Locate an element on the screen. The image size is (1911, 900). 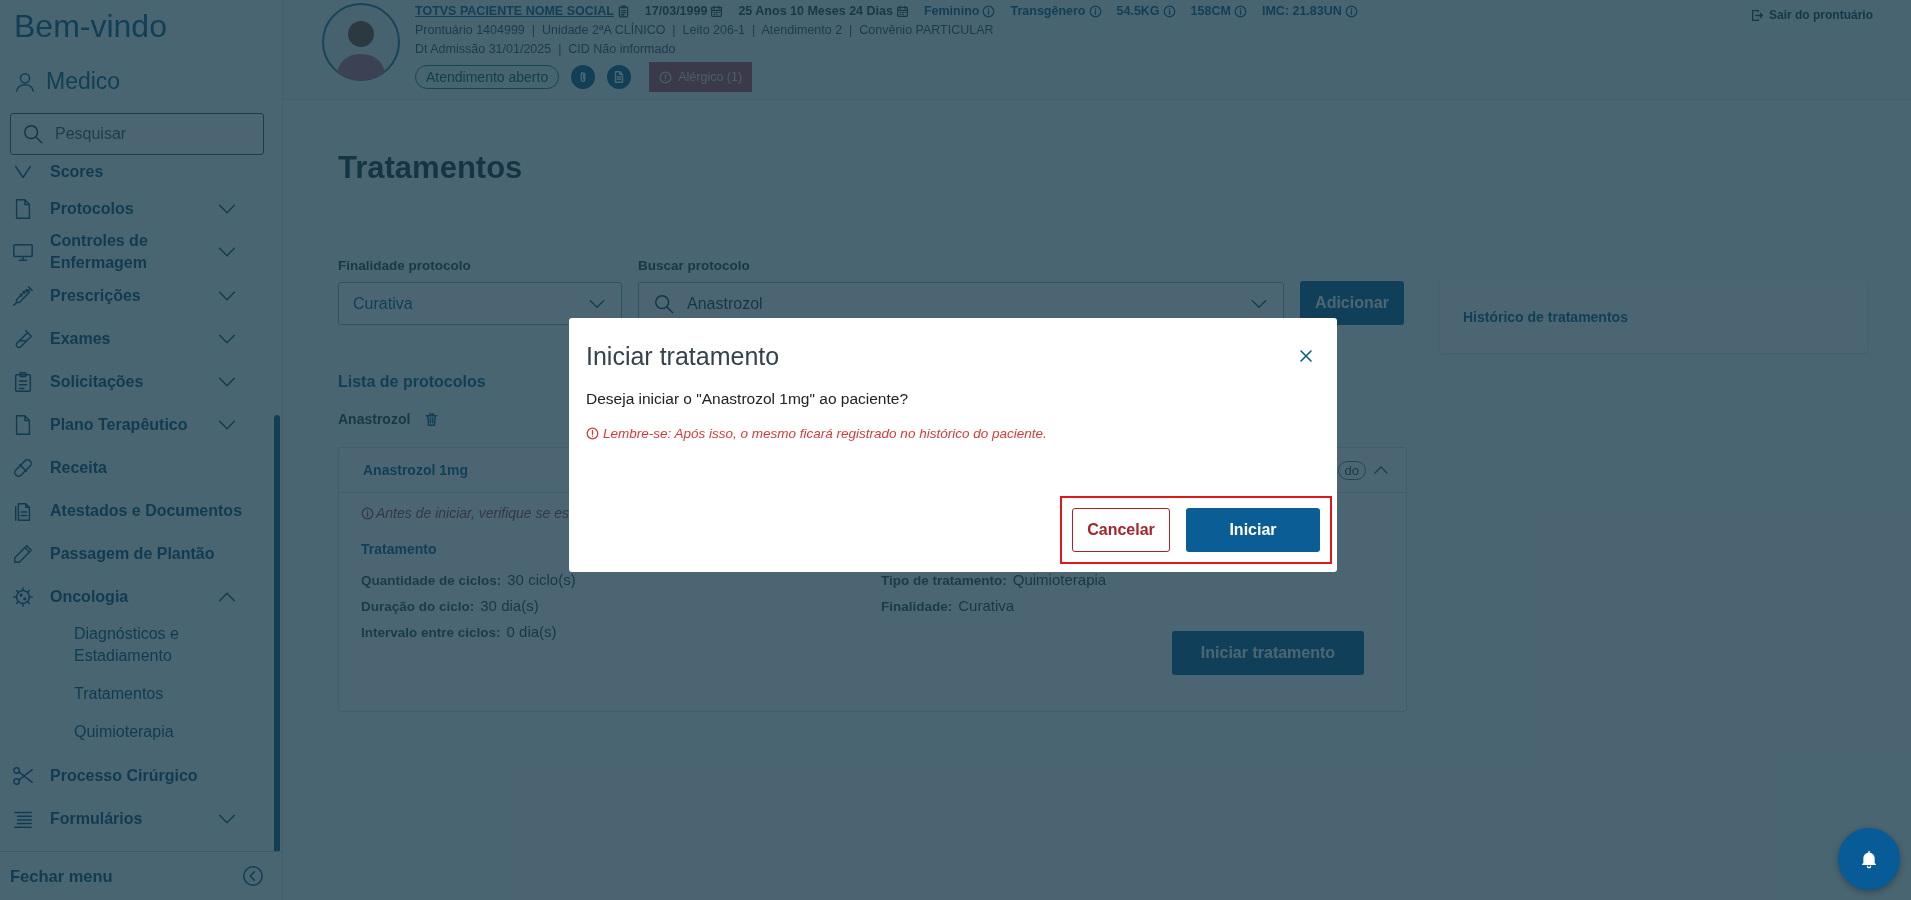
history-title: Histórico de tratamentos is located at coordinates (1545, 316).